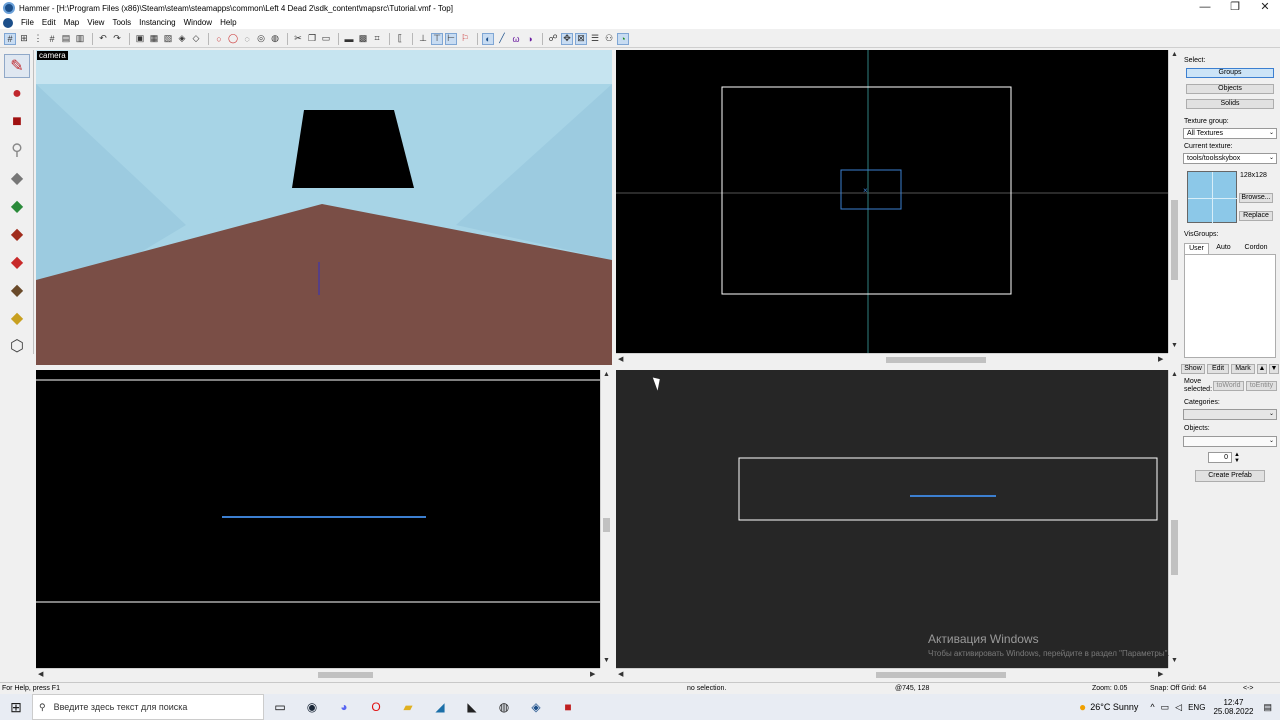 The height and width of the screenshot is (720, 1280). What do you see at coordinates (38, 39) in the screenshot?
I see `grid-dots-icon: ⋮` at bounding box center [38, 39].